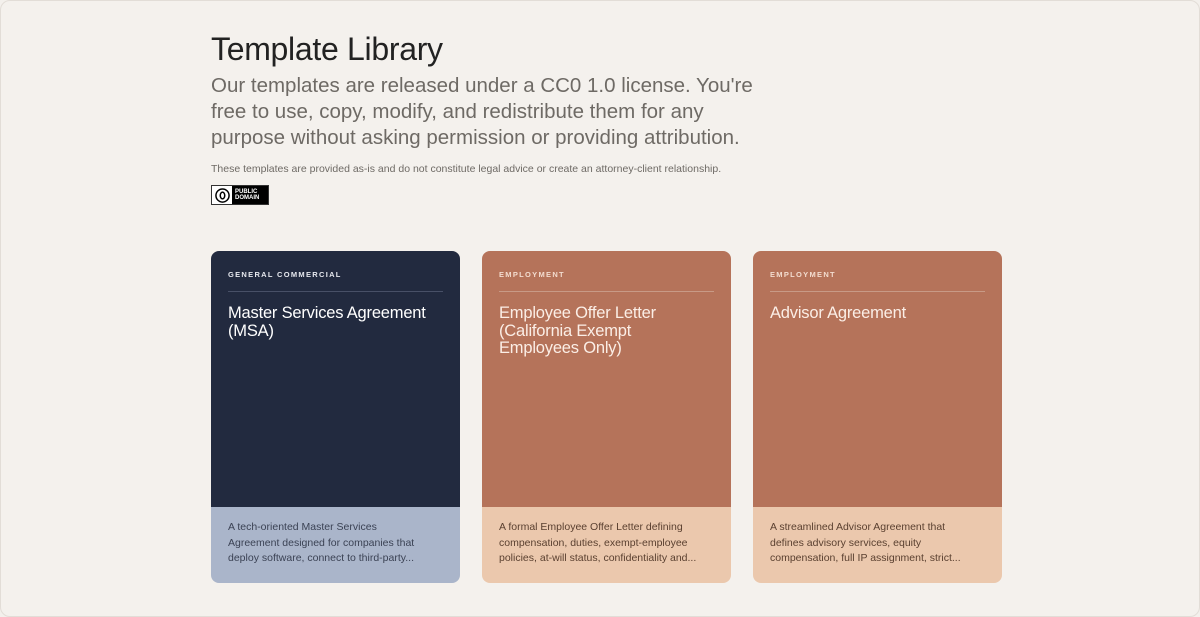 This screenshot has height=617, width=1200. I want to click on card-description-line: Agreement designed for companies that, so click(321, 542).